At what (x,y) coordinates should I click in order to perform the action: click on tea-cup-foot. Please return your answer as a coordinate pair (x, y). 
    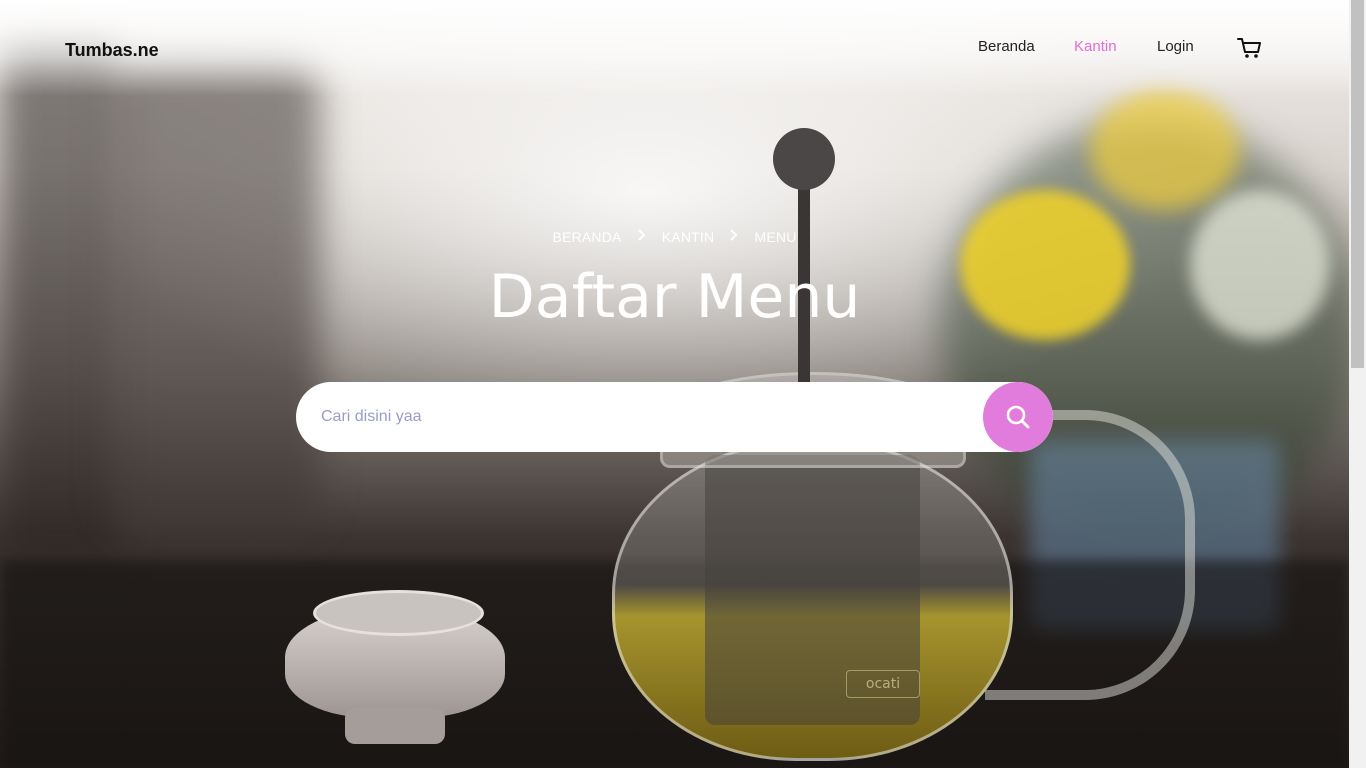
    Looking at the image, I should click on (395, 726).